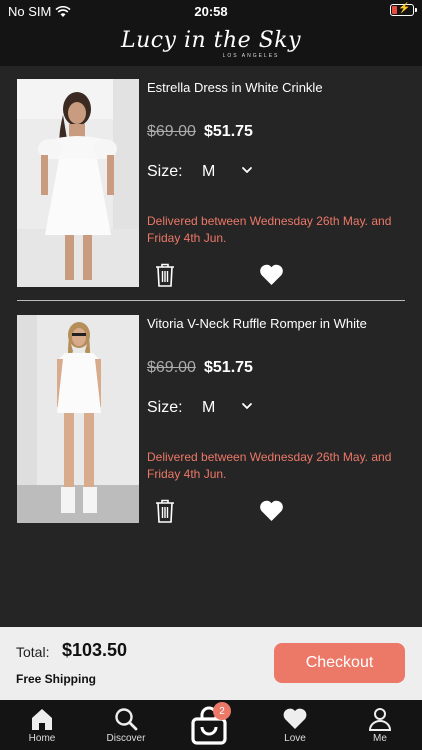 This screenshot has width=422, height=750. I want to click on checkout-button: Checkout, so click(339, 663).